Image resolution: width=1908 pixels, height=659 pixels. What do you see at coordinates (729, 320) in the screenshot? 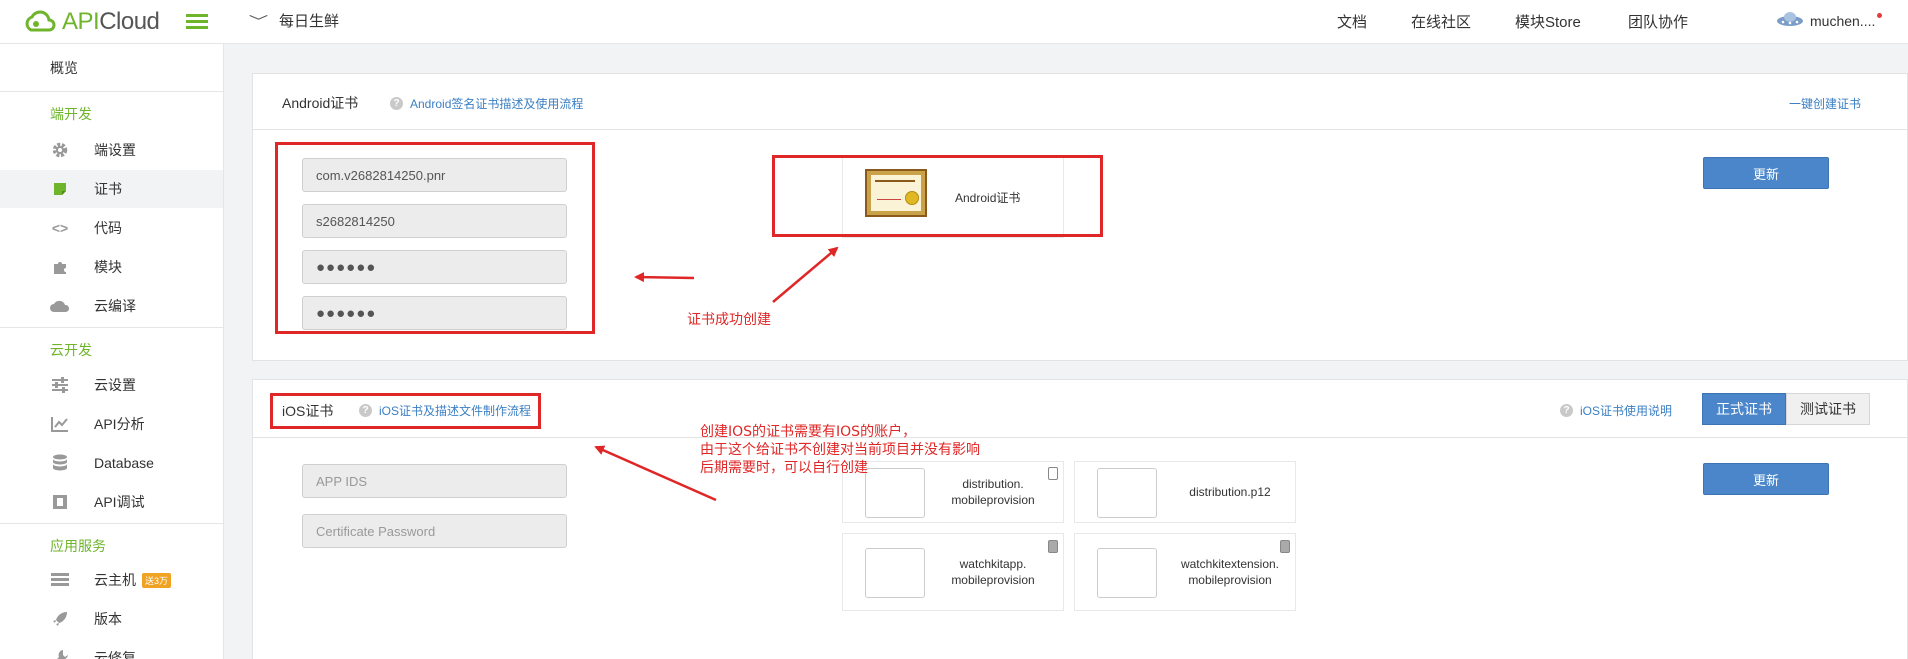
I see `annotation-cert-created: 证书成功创建` at bounding box center [729, 320].